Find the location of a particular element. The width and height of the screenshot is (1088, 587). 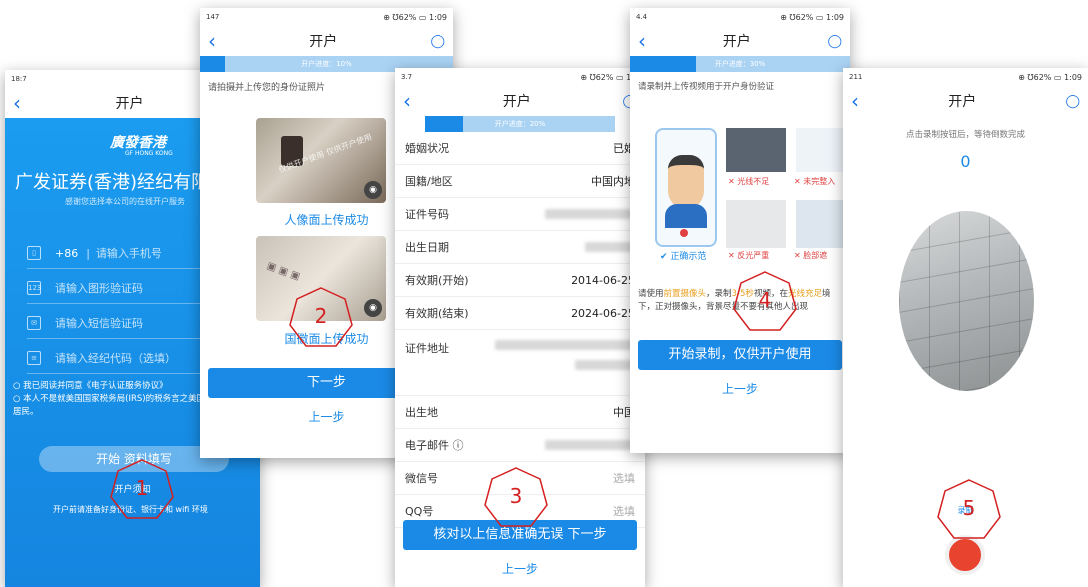

info-row: 电子邮件 ⓘ is located at coordinates (520, 445).